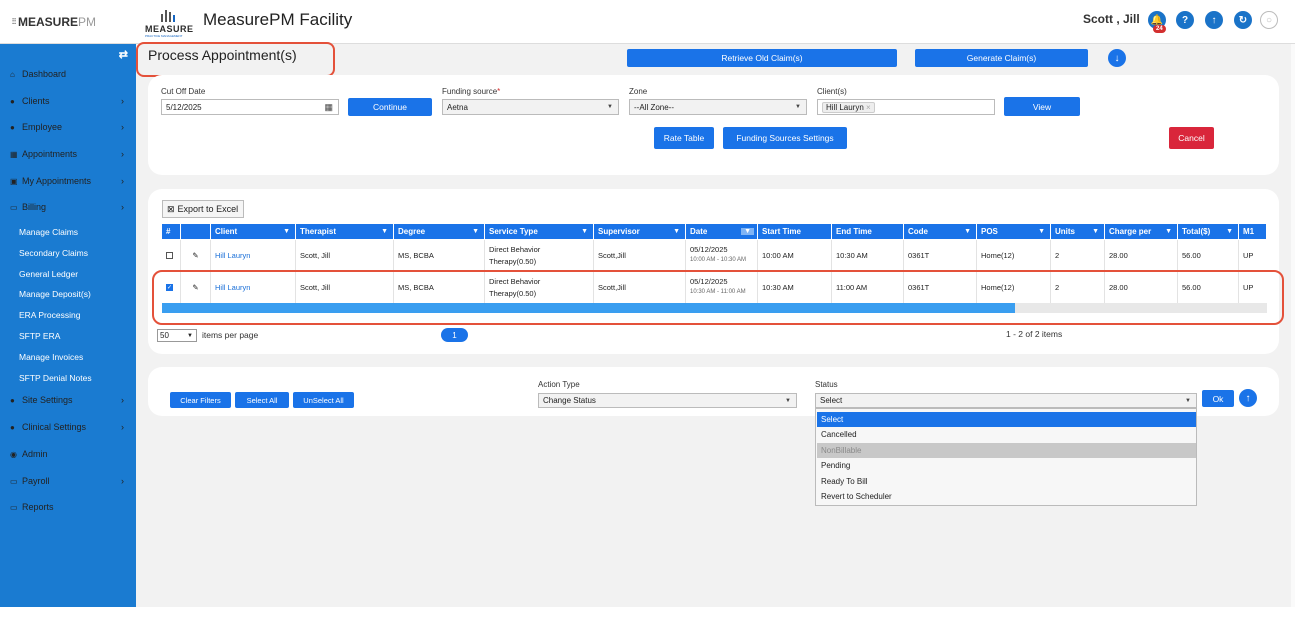 This screenshot has width=1295, height=617. Describe the element at coordinates (940, 231) in the screenshot. I see `col-header-code: Code ▼` at that location.